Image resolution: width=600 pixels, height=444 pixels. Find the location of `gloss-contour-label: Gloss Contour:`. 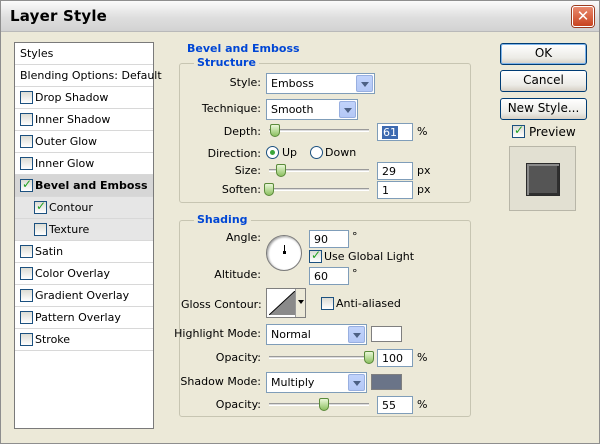

gloss-contour-label: Gloss Contour: is located at coordinates (221, 304).